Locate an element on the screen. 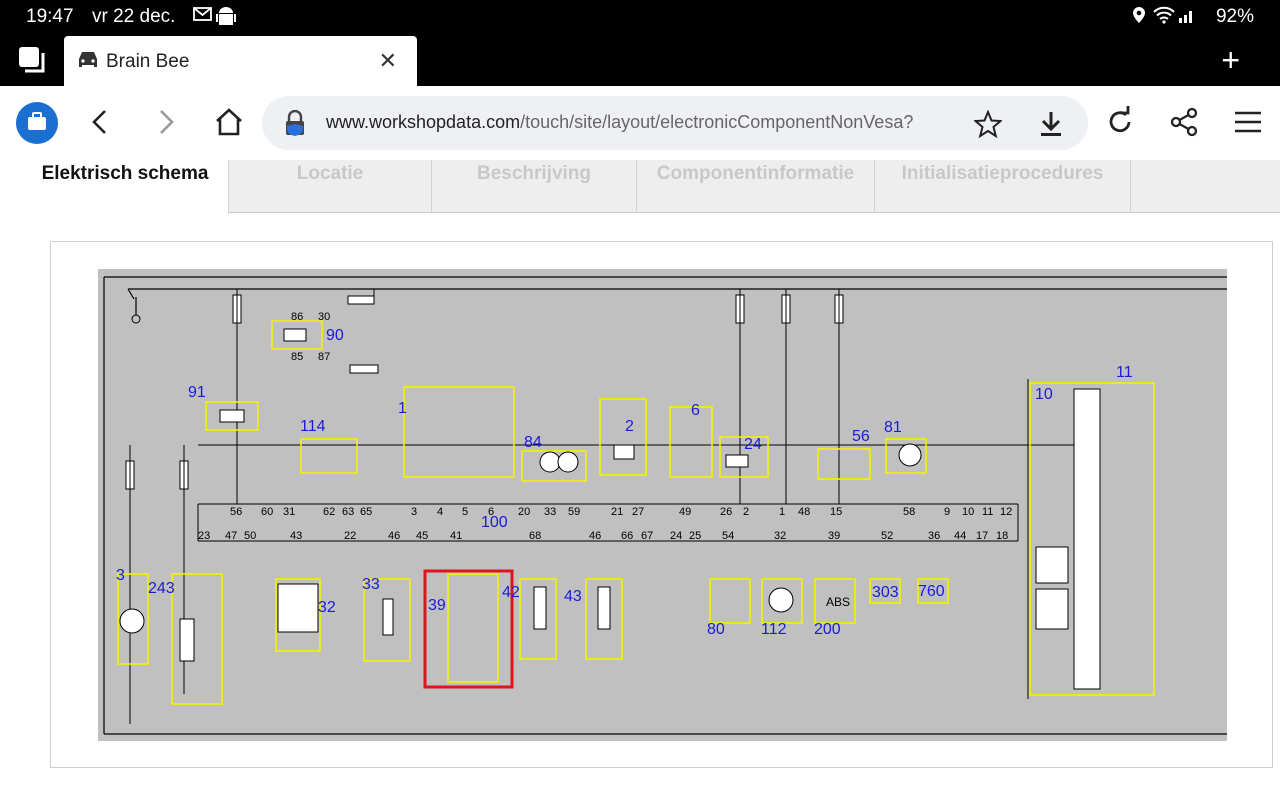  car-icon is located at coordinates (88, 62).